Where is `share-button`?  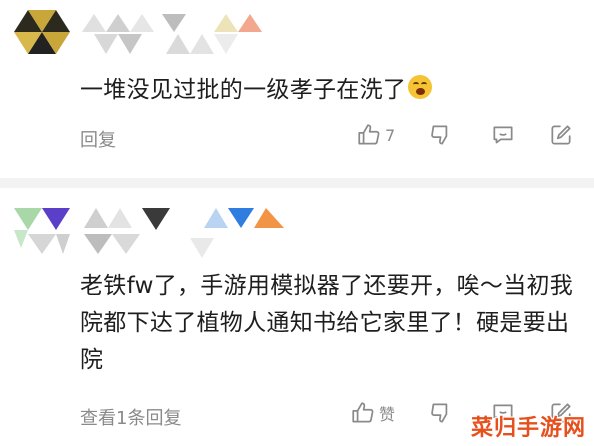
share-button is located at coordinates (561, 135).